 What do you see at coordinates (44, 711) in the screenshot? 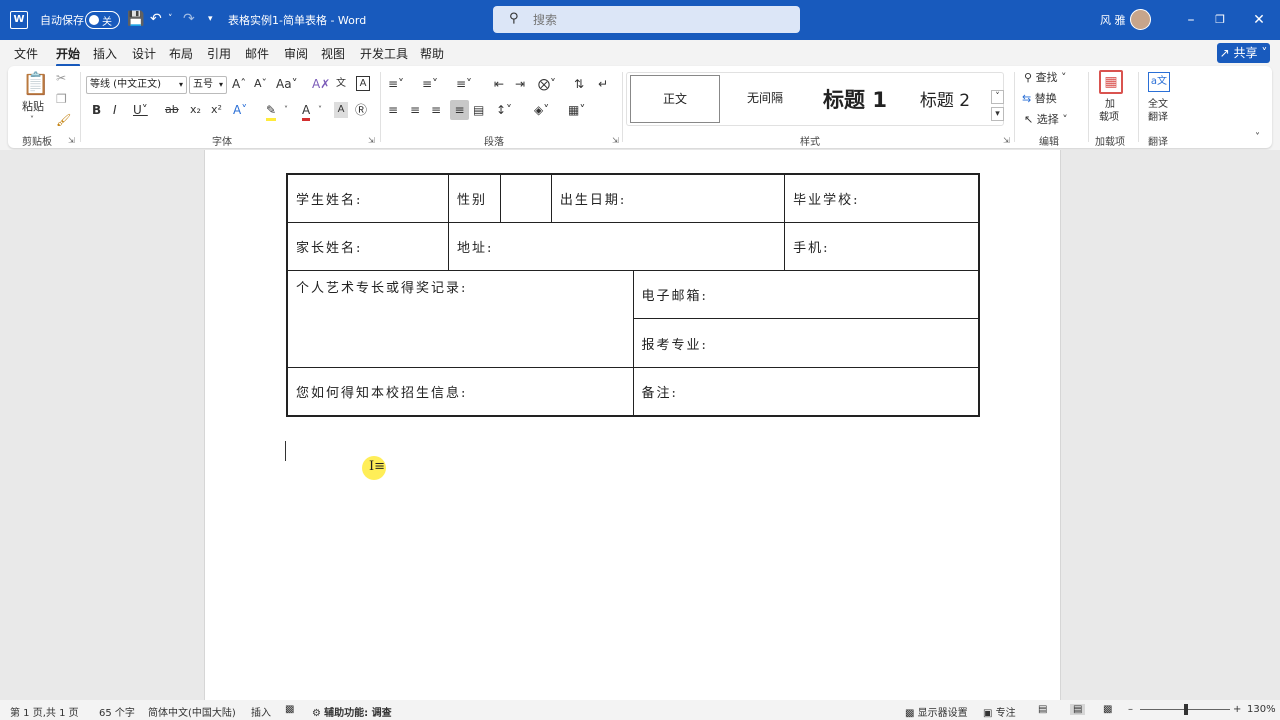
I see `page-info: 第 1 页,共 1 页` at bounding box center [44, 711].